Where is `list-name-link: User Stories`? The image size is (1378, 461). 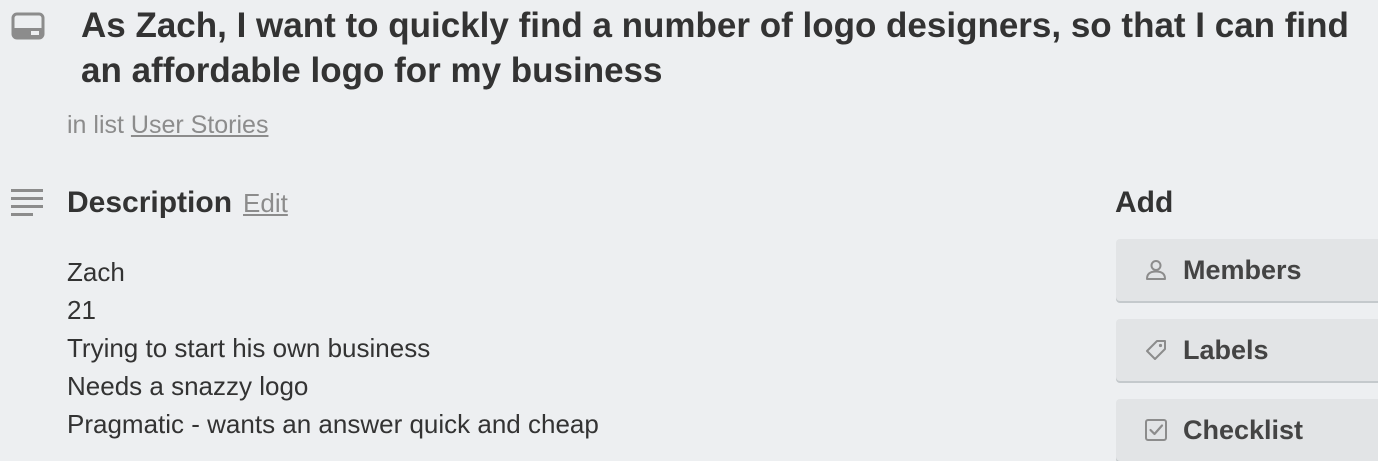
list-name-link: User Stories is located at coordinates (200, 125).